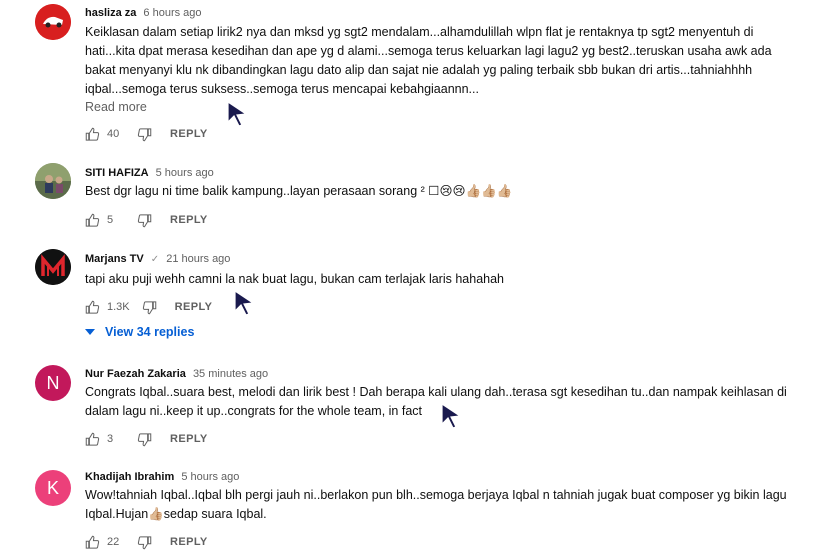 This screenshot has width=814, height=550. I want to click on like-count: 1.3K, so click(118, 307).